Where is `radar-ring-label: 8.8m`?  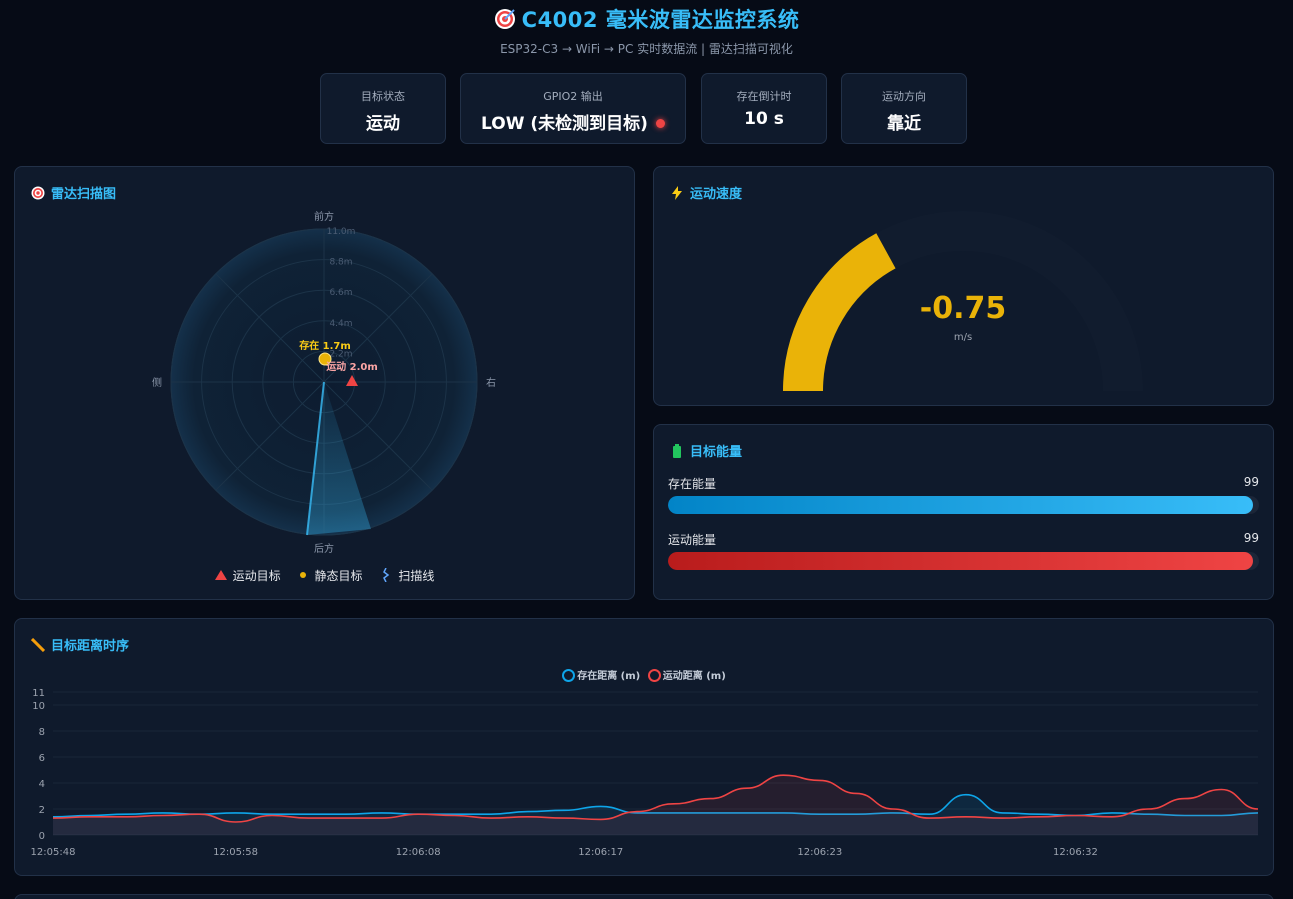 radar-ring-label: 8.8m is located at coordinates (340, 263).